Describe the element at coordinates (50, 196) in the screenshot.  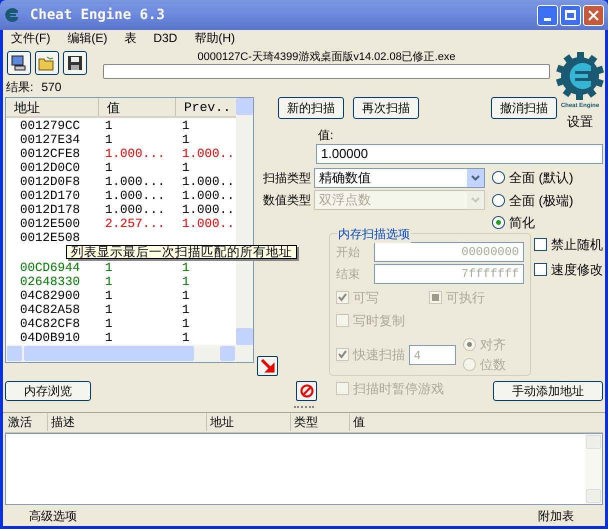
I see `address-cell-text: 0012D170` at that location.